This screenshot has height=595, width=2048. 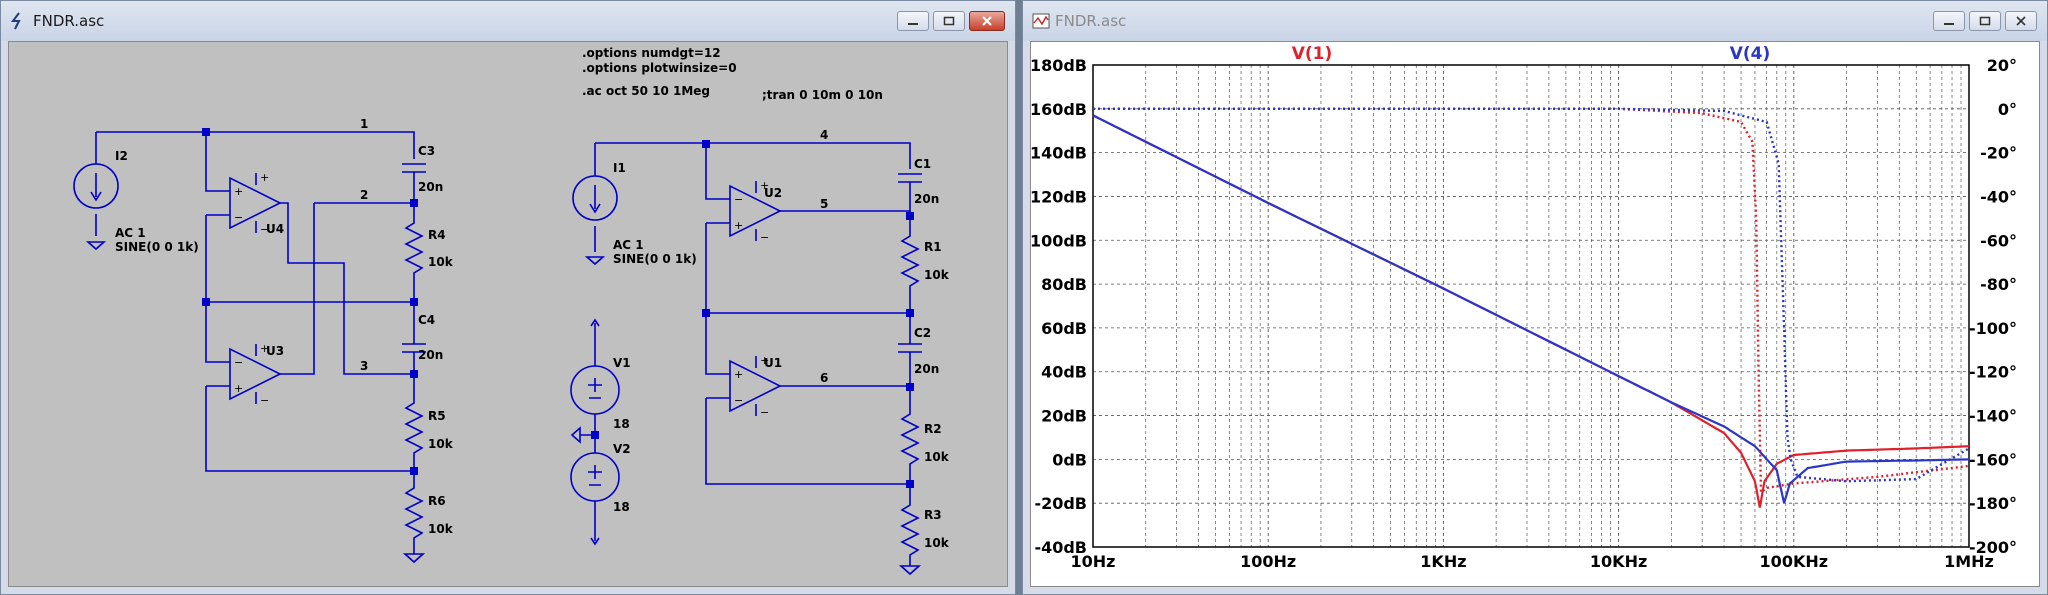 I want to click on trace-label-v1: V(1), so click(x=1312, y=54).